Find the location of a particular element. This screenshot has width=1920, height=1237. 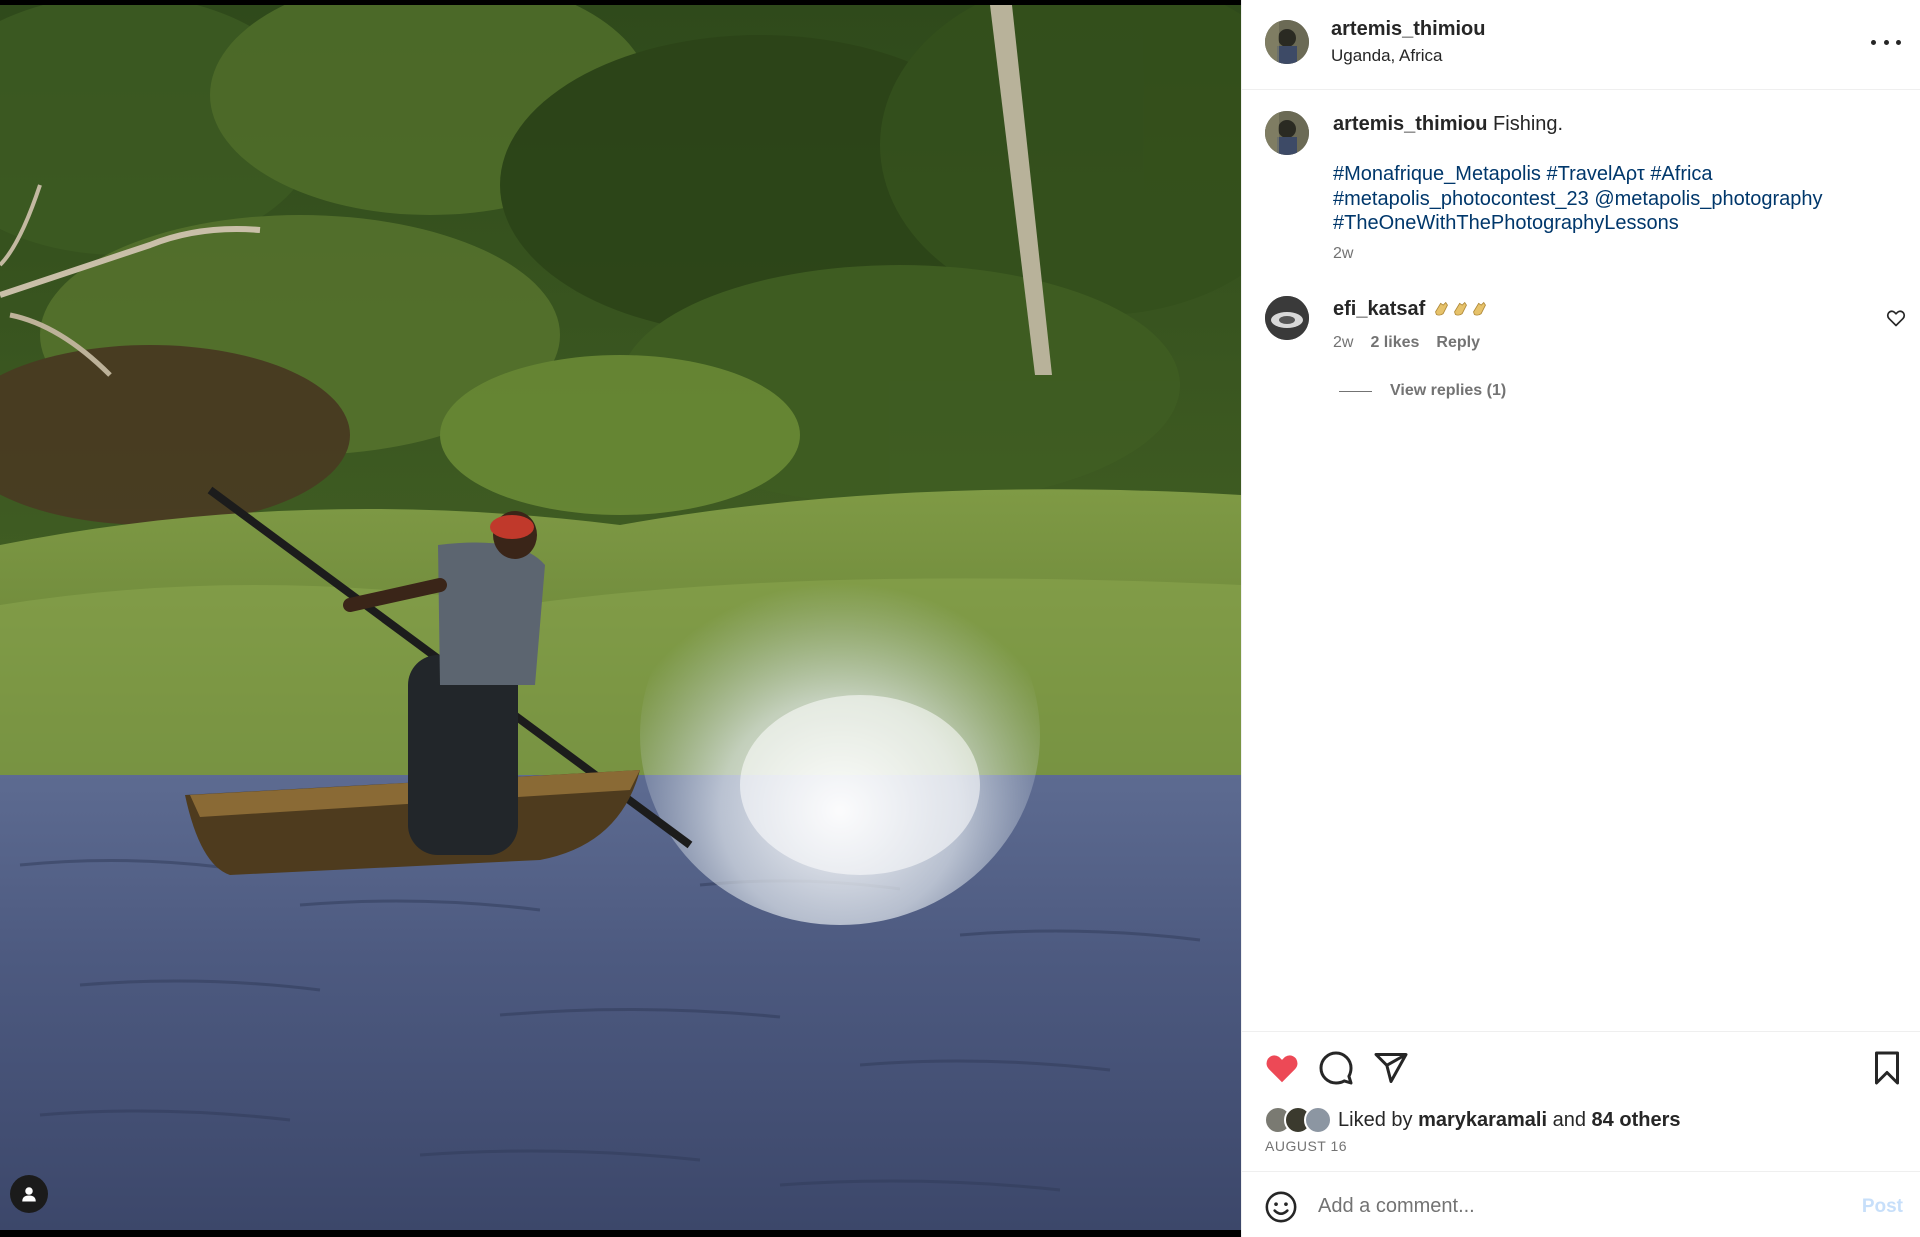

hashtag-link: #TheOneWithThePhotographyLessons is located at coordinates (1506, 223).